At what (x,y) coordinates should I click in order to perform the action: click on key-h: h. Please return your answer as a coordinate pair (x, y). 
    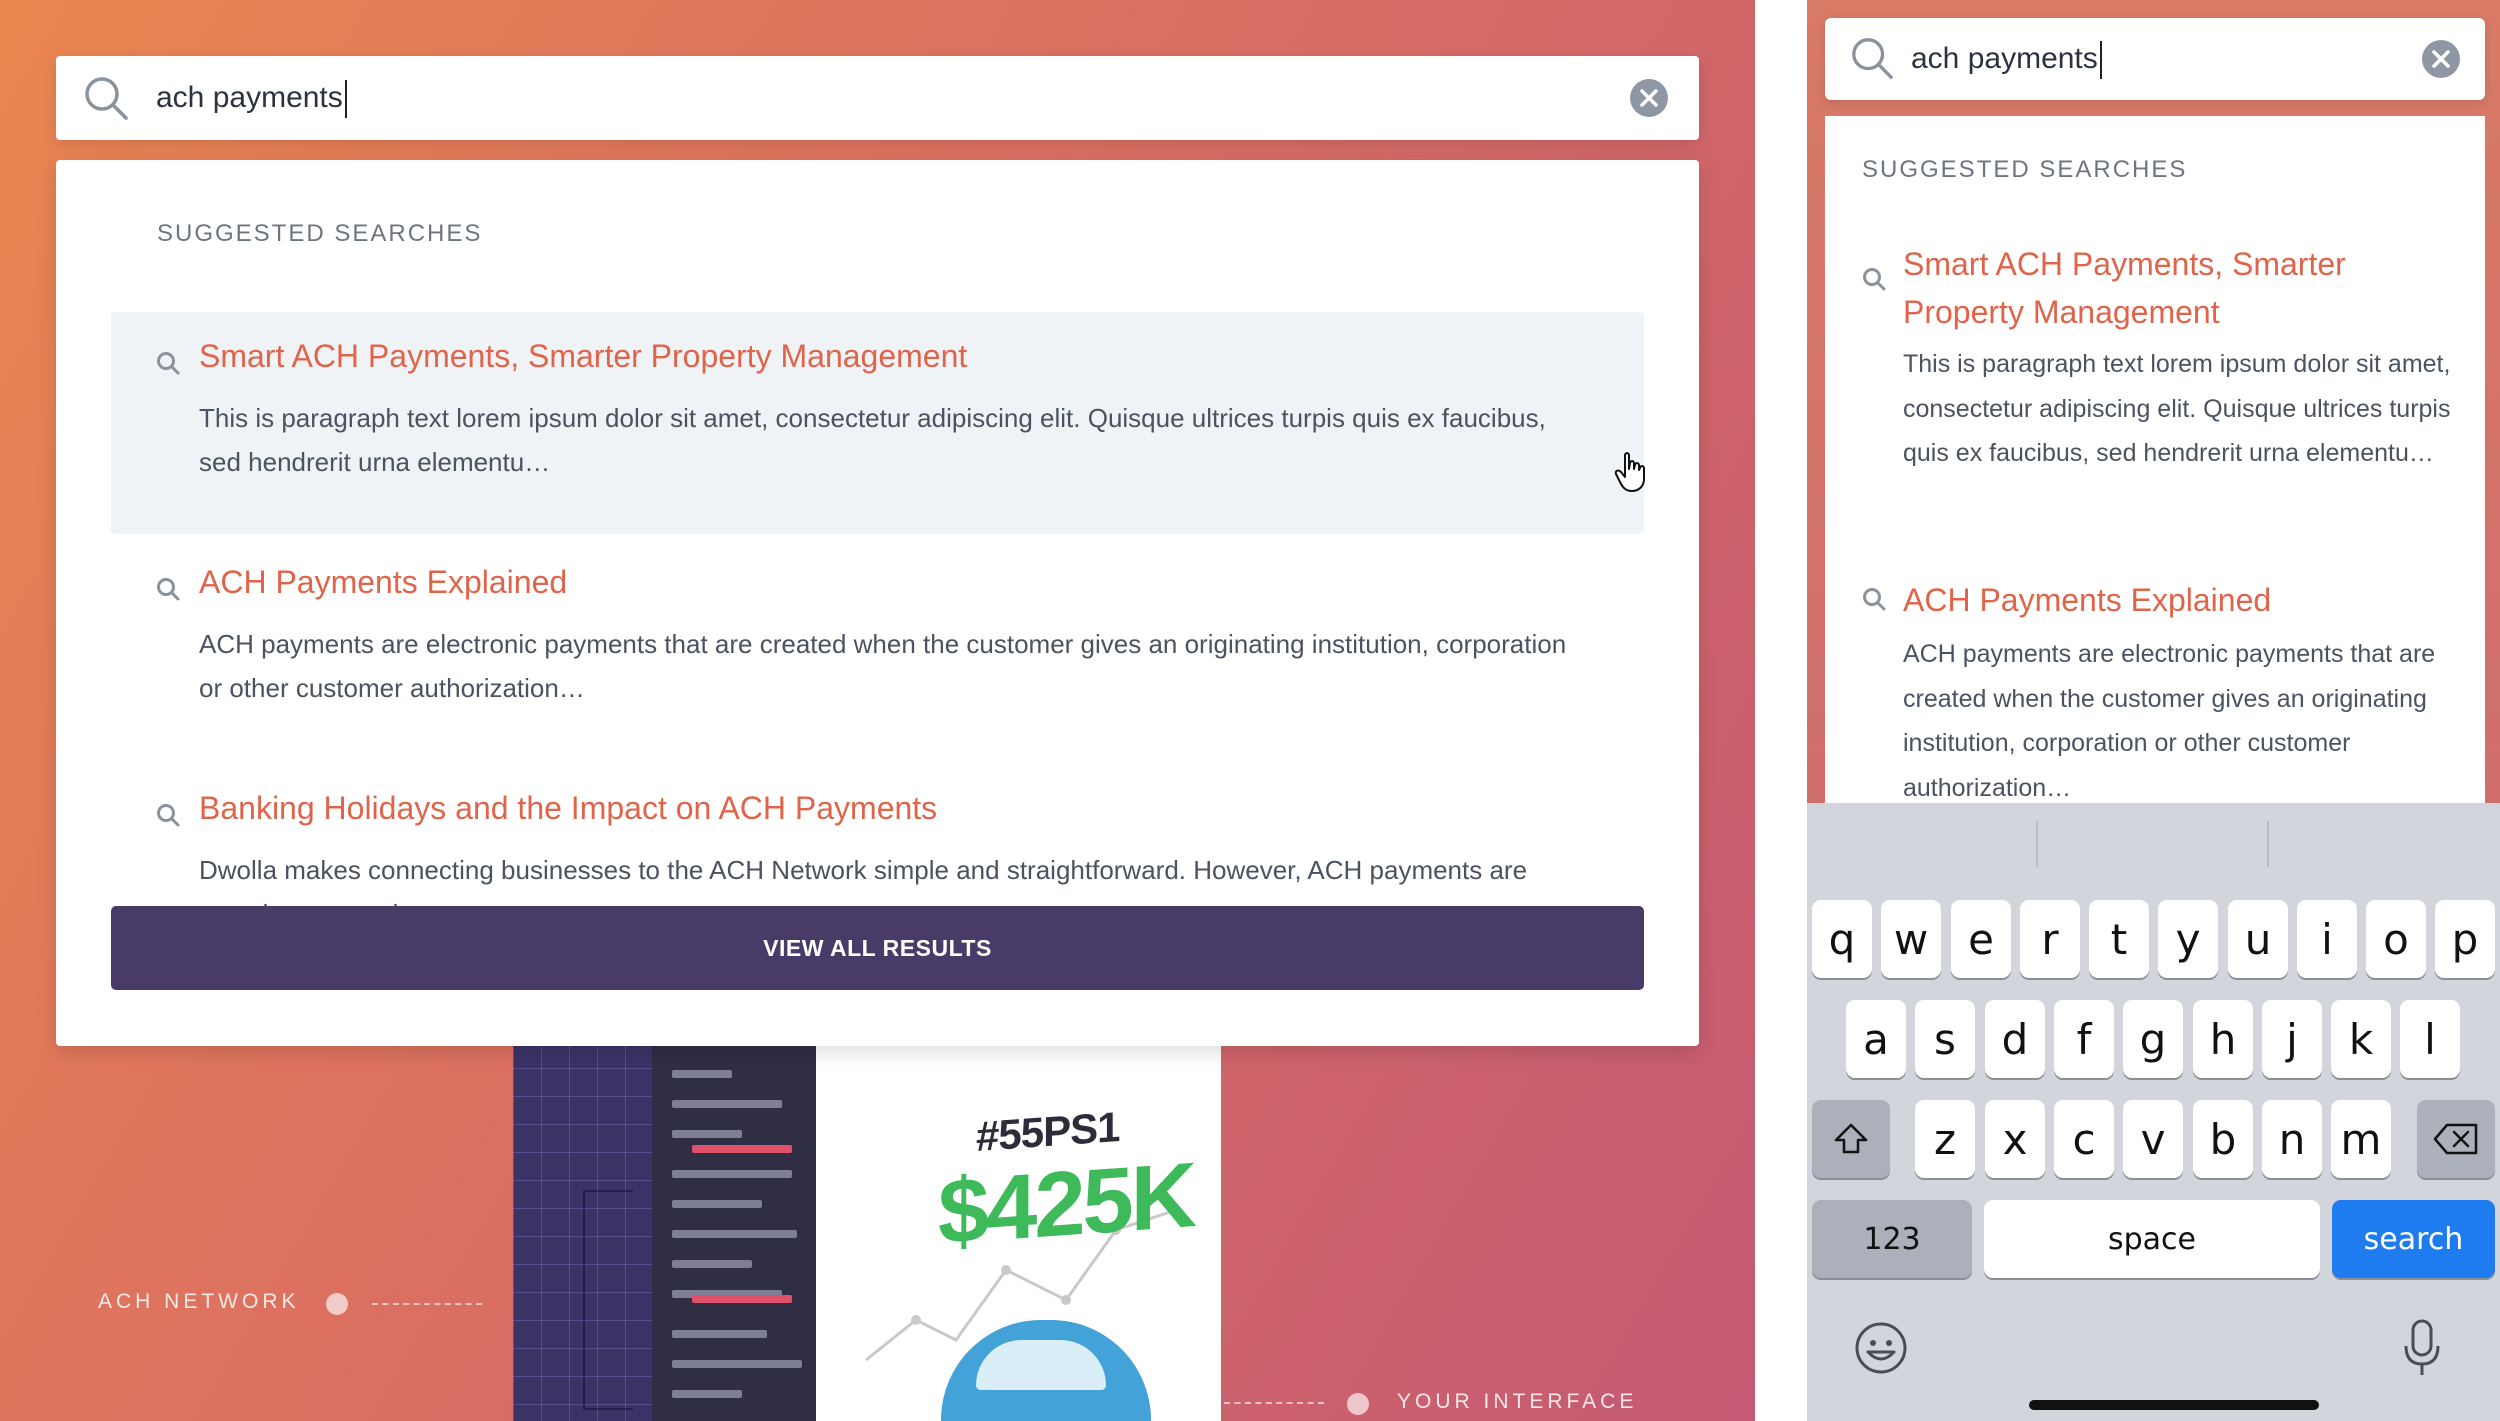
    Looking at the image, I should click on (2223, 1039).